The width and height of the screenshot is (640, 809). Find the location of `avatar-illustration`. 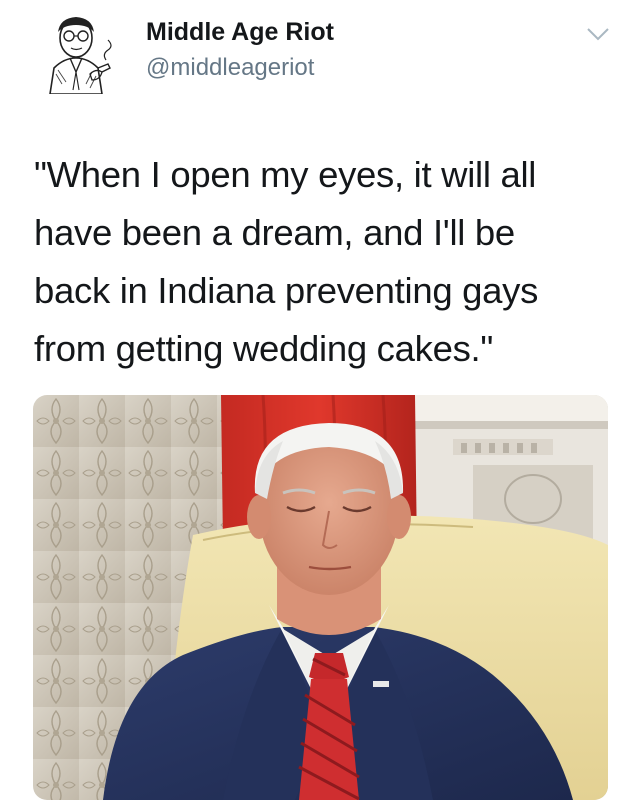

avatar-illustration is located at coordinates (78, 52).